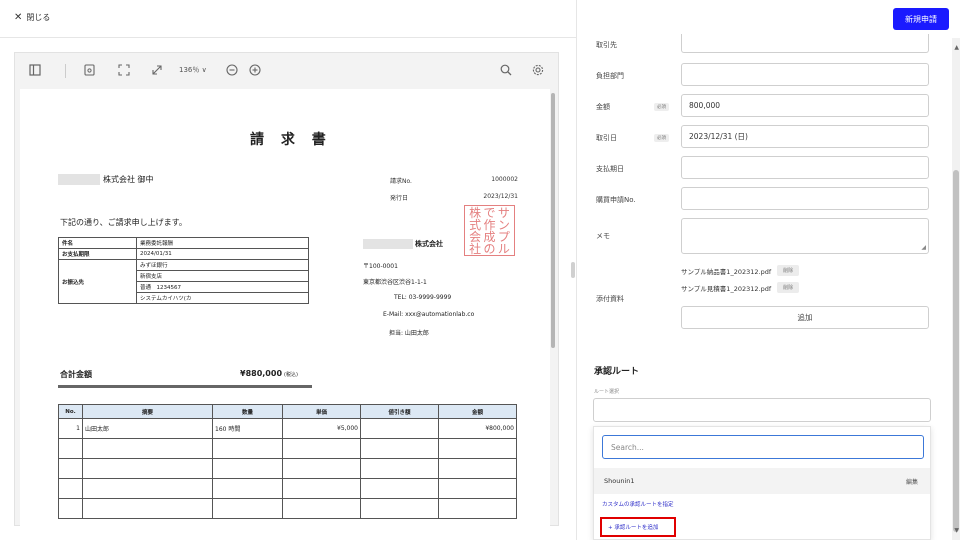 Image resolution: width=960 pixels, height=540 pixels. I want to click on column-header: 数量, so click(247, 411).